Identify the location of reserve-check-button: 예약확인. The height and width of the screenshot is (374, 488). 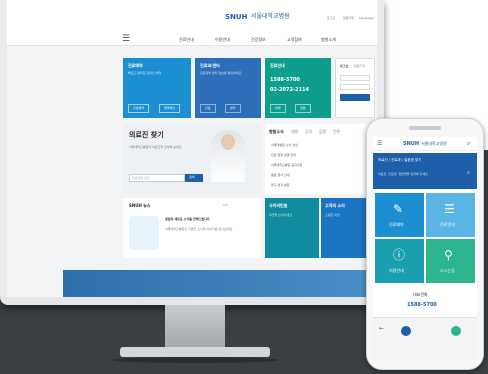
(170, 108).